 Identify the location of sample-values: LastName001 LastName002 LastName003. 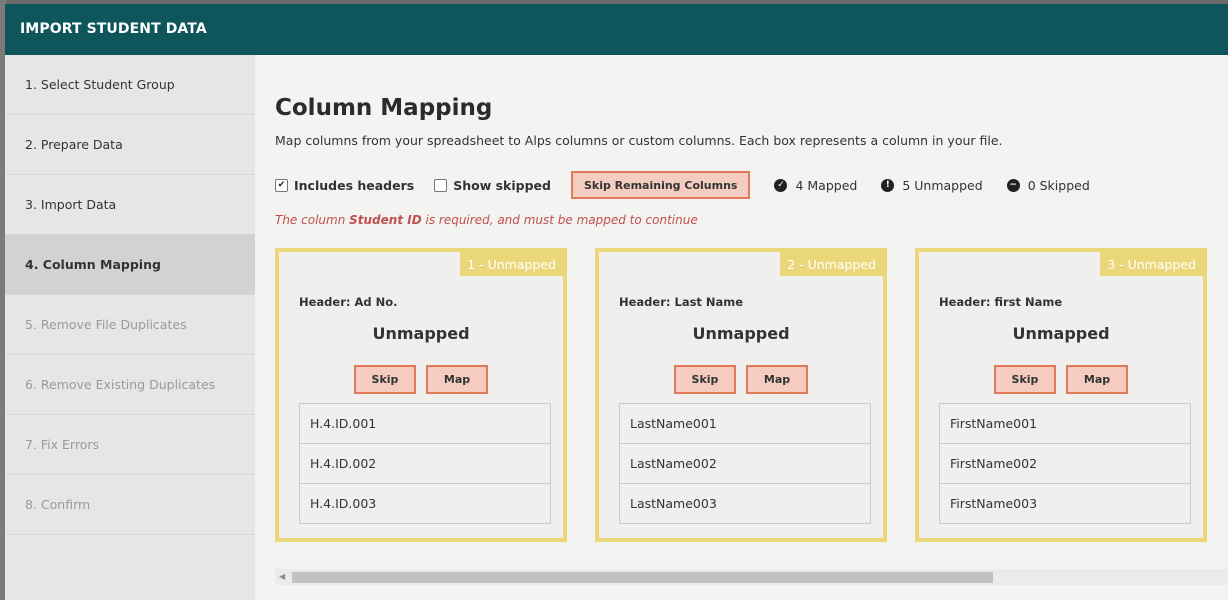
(745, 463).